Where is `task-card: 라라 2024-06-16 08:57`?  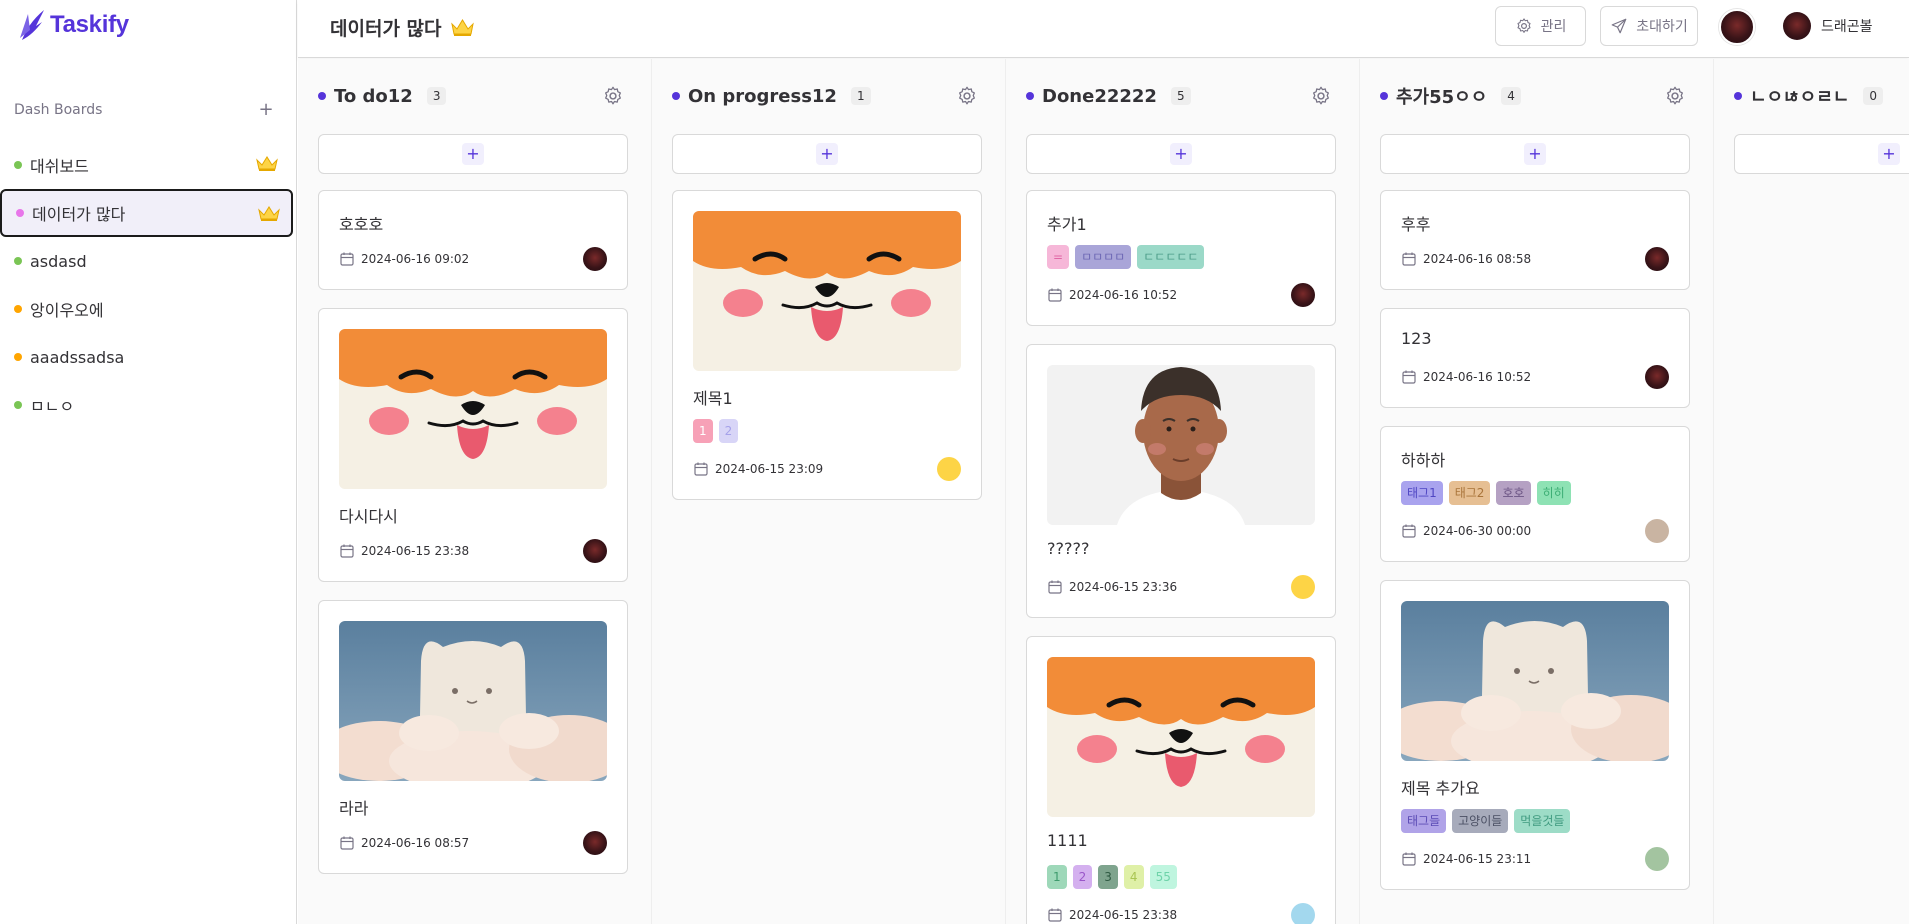 task-card: 라라 2024-06-16 08:57 is located at coordinates (473, 737).